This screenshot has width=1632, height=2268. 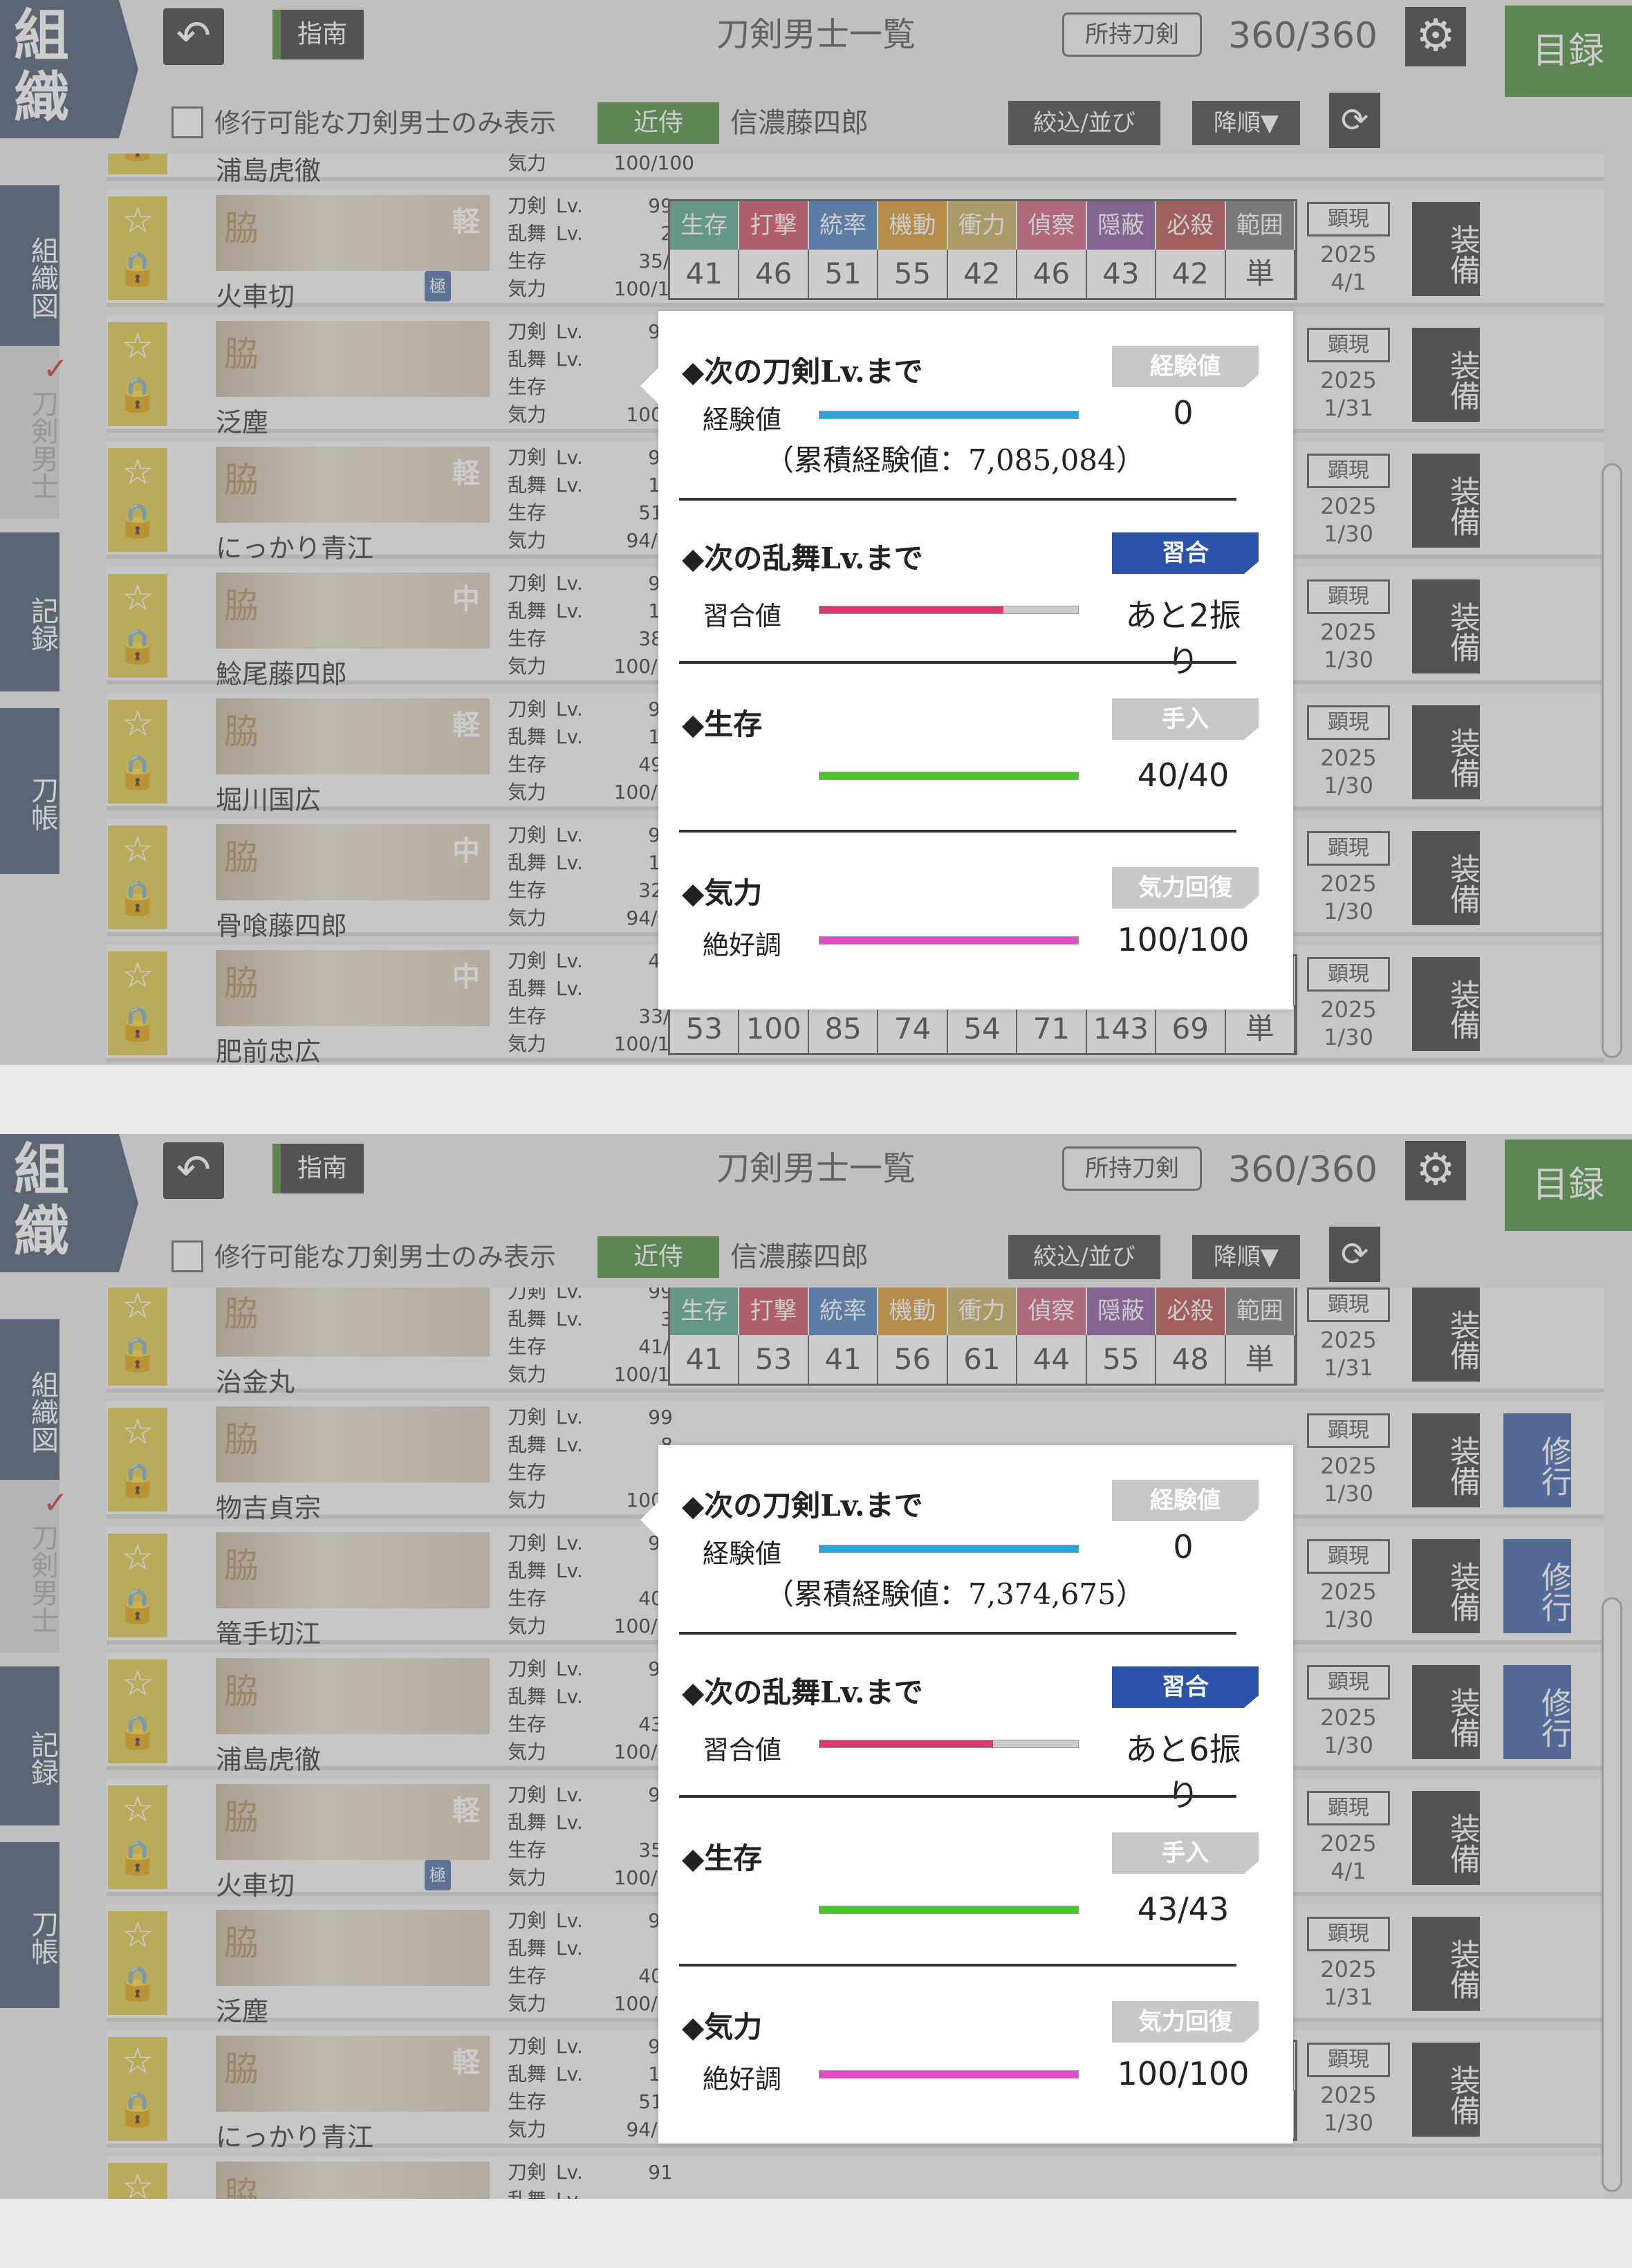 I want to click on fusion-value: あと2振り, so click(x=1183, y=638).